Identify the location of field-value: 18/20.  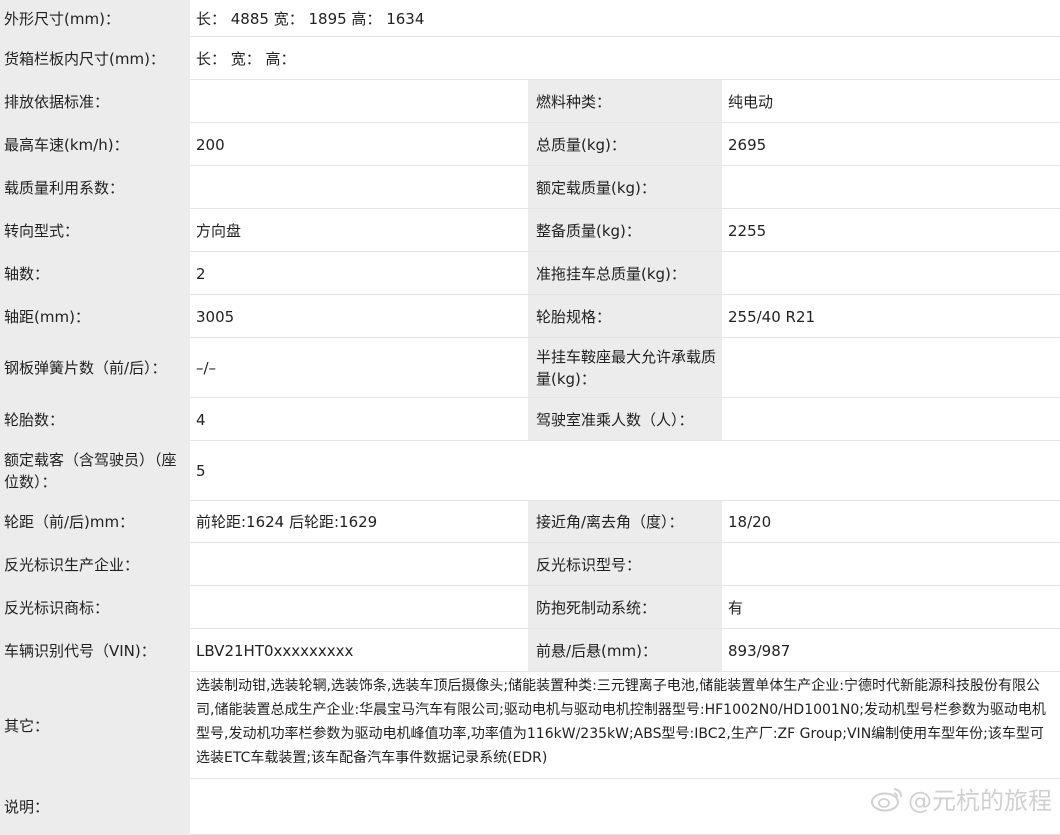
(891, 522).